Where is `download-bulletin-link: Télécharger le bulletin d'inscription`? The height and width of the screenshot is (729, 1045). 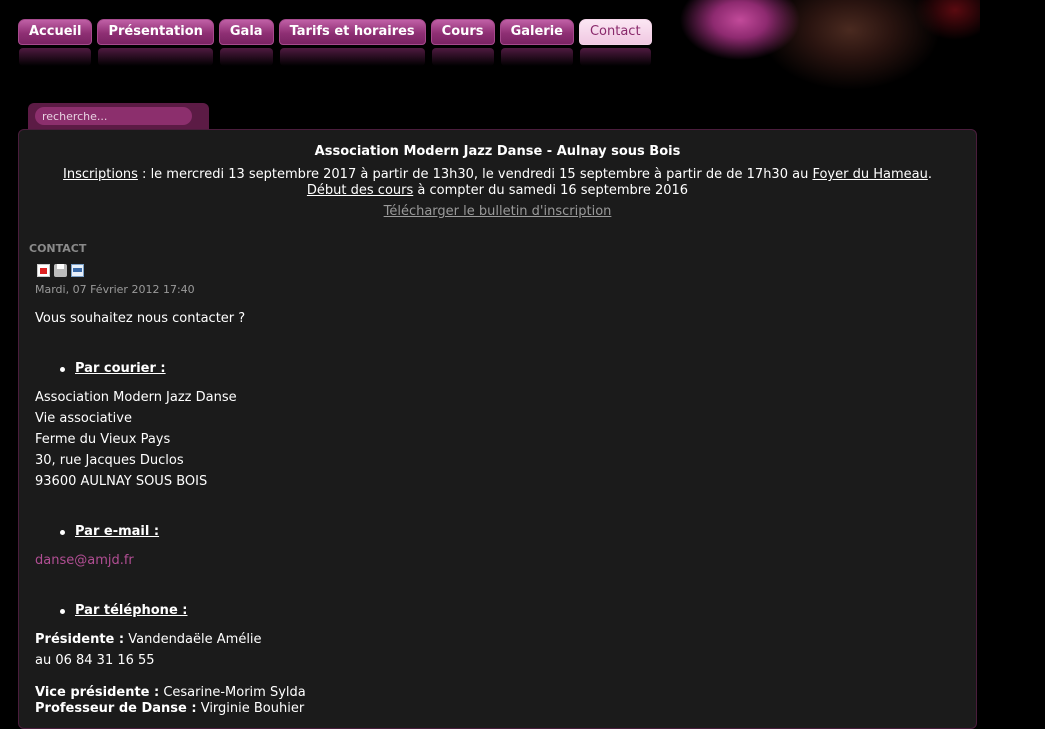 download-bulletin-link: Télécharger le bulletin d'inscription is located at coordinates (498, 211).